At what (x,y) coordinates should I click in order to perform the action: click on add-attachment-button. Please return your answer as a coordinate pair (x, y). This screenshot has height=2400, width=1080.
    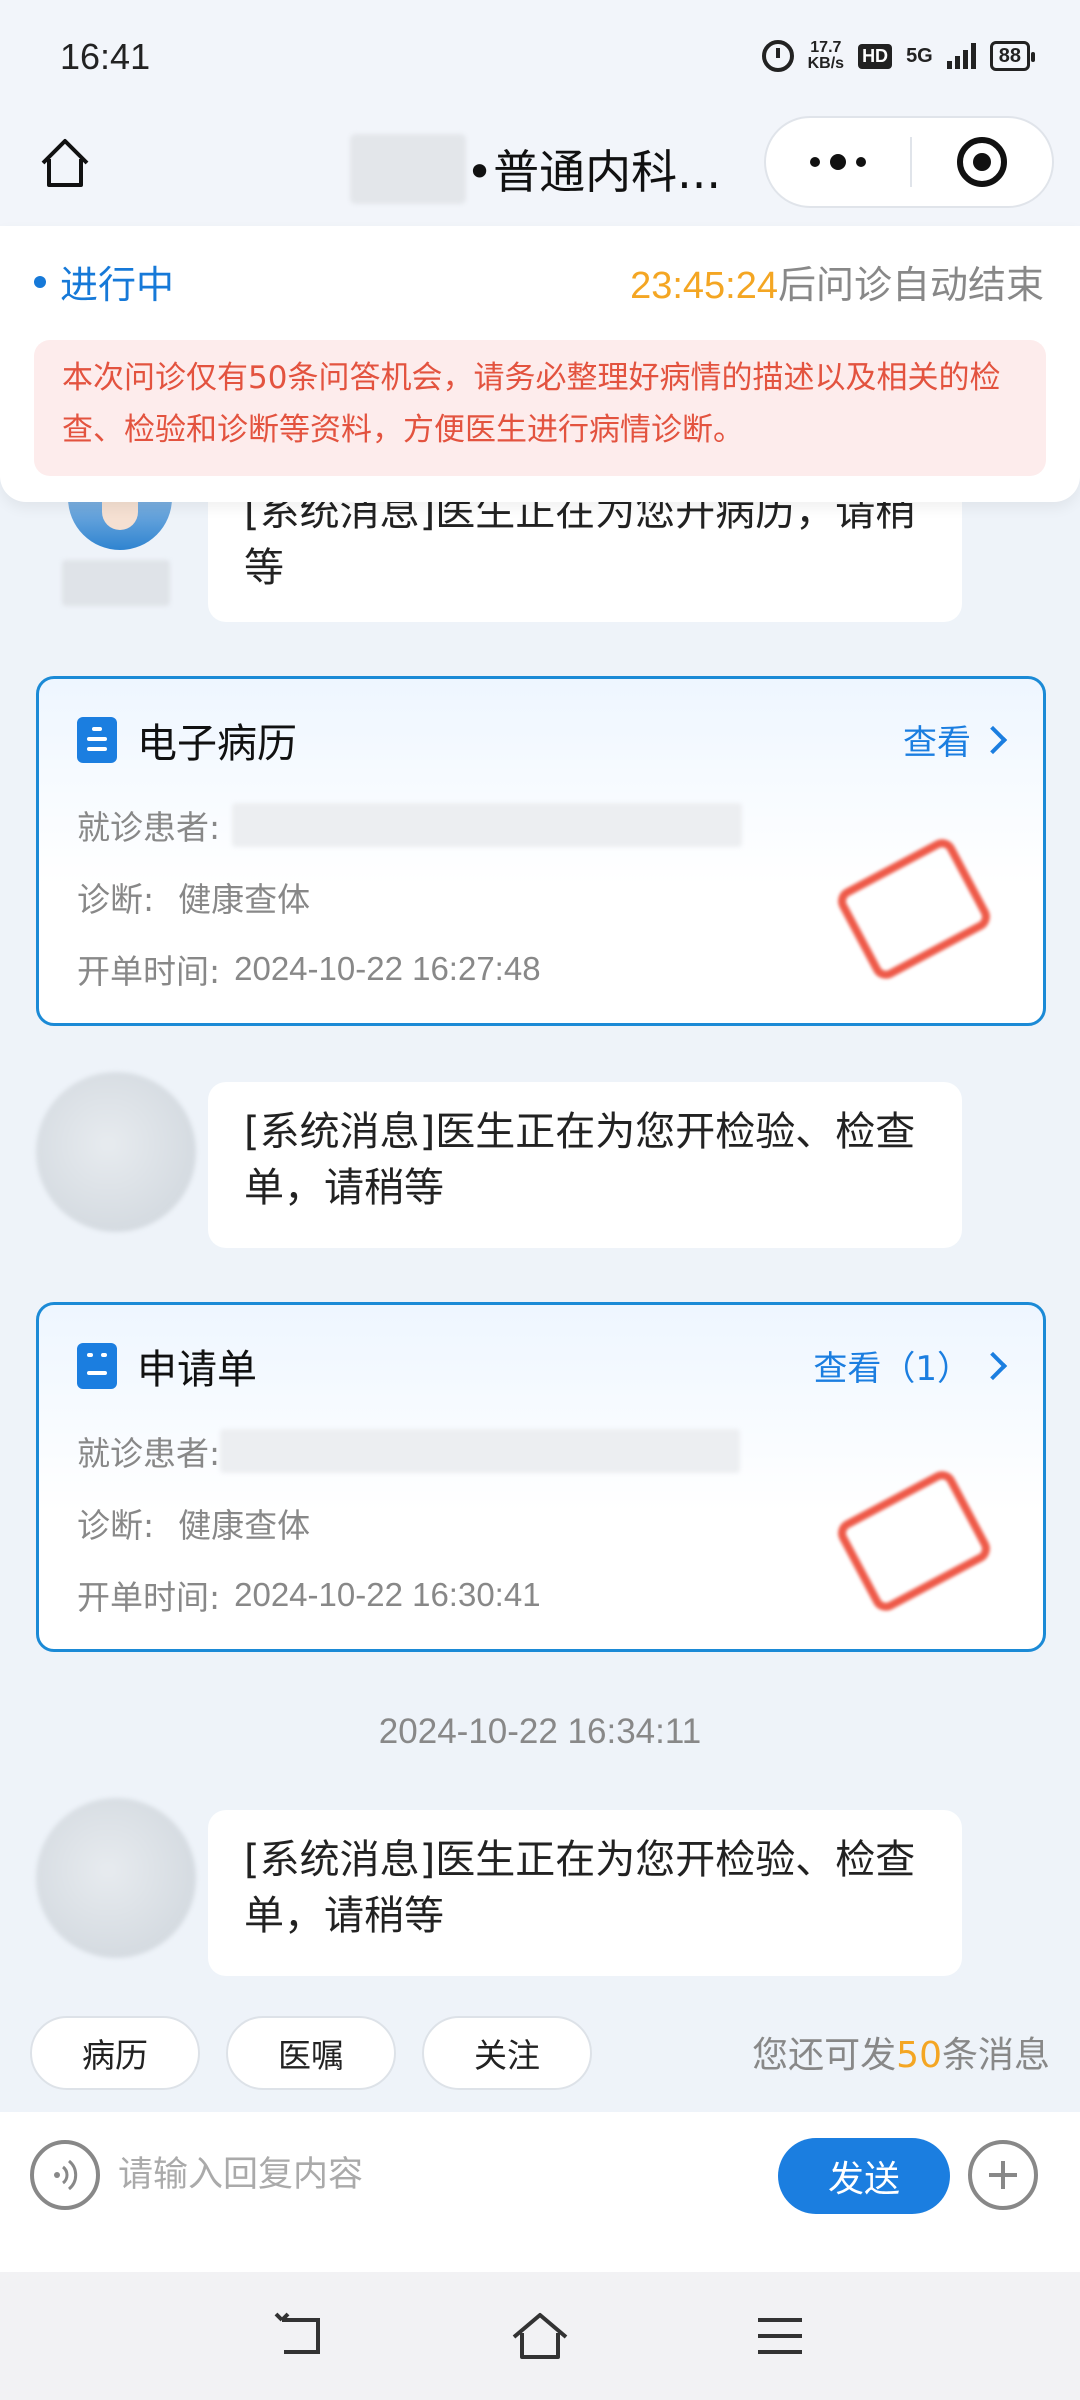
    Looking at the image, I should click on (1003, 2175).